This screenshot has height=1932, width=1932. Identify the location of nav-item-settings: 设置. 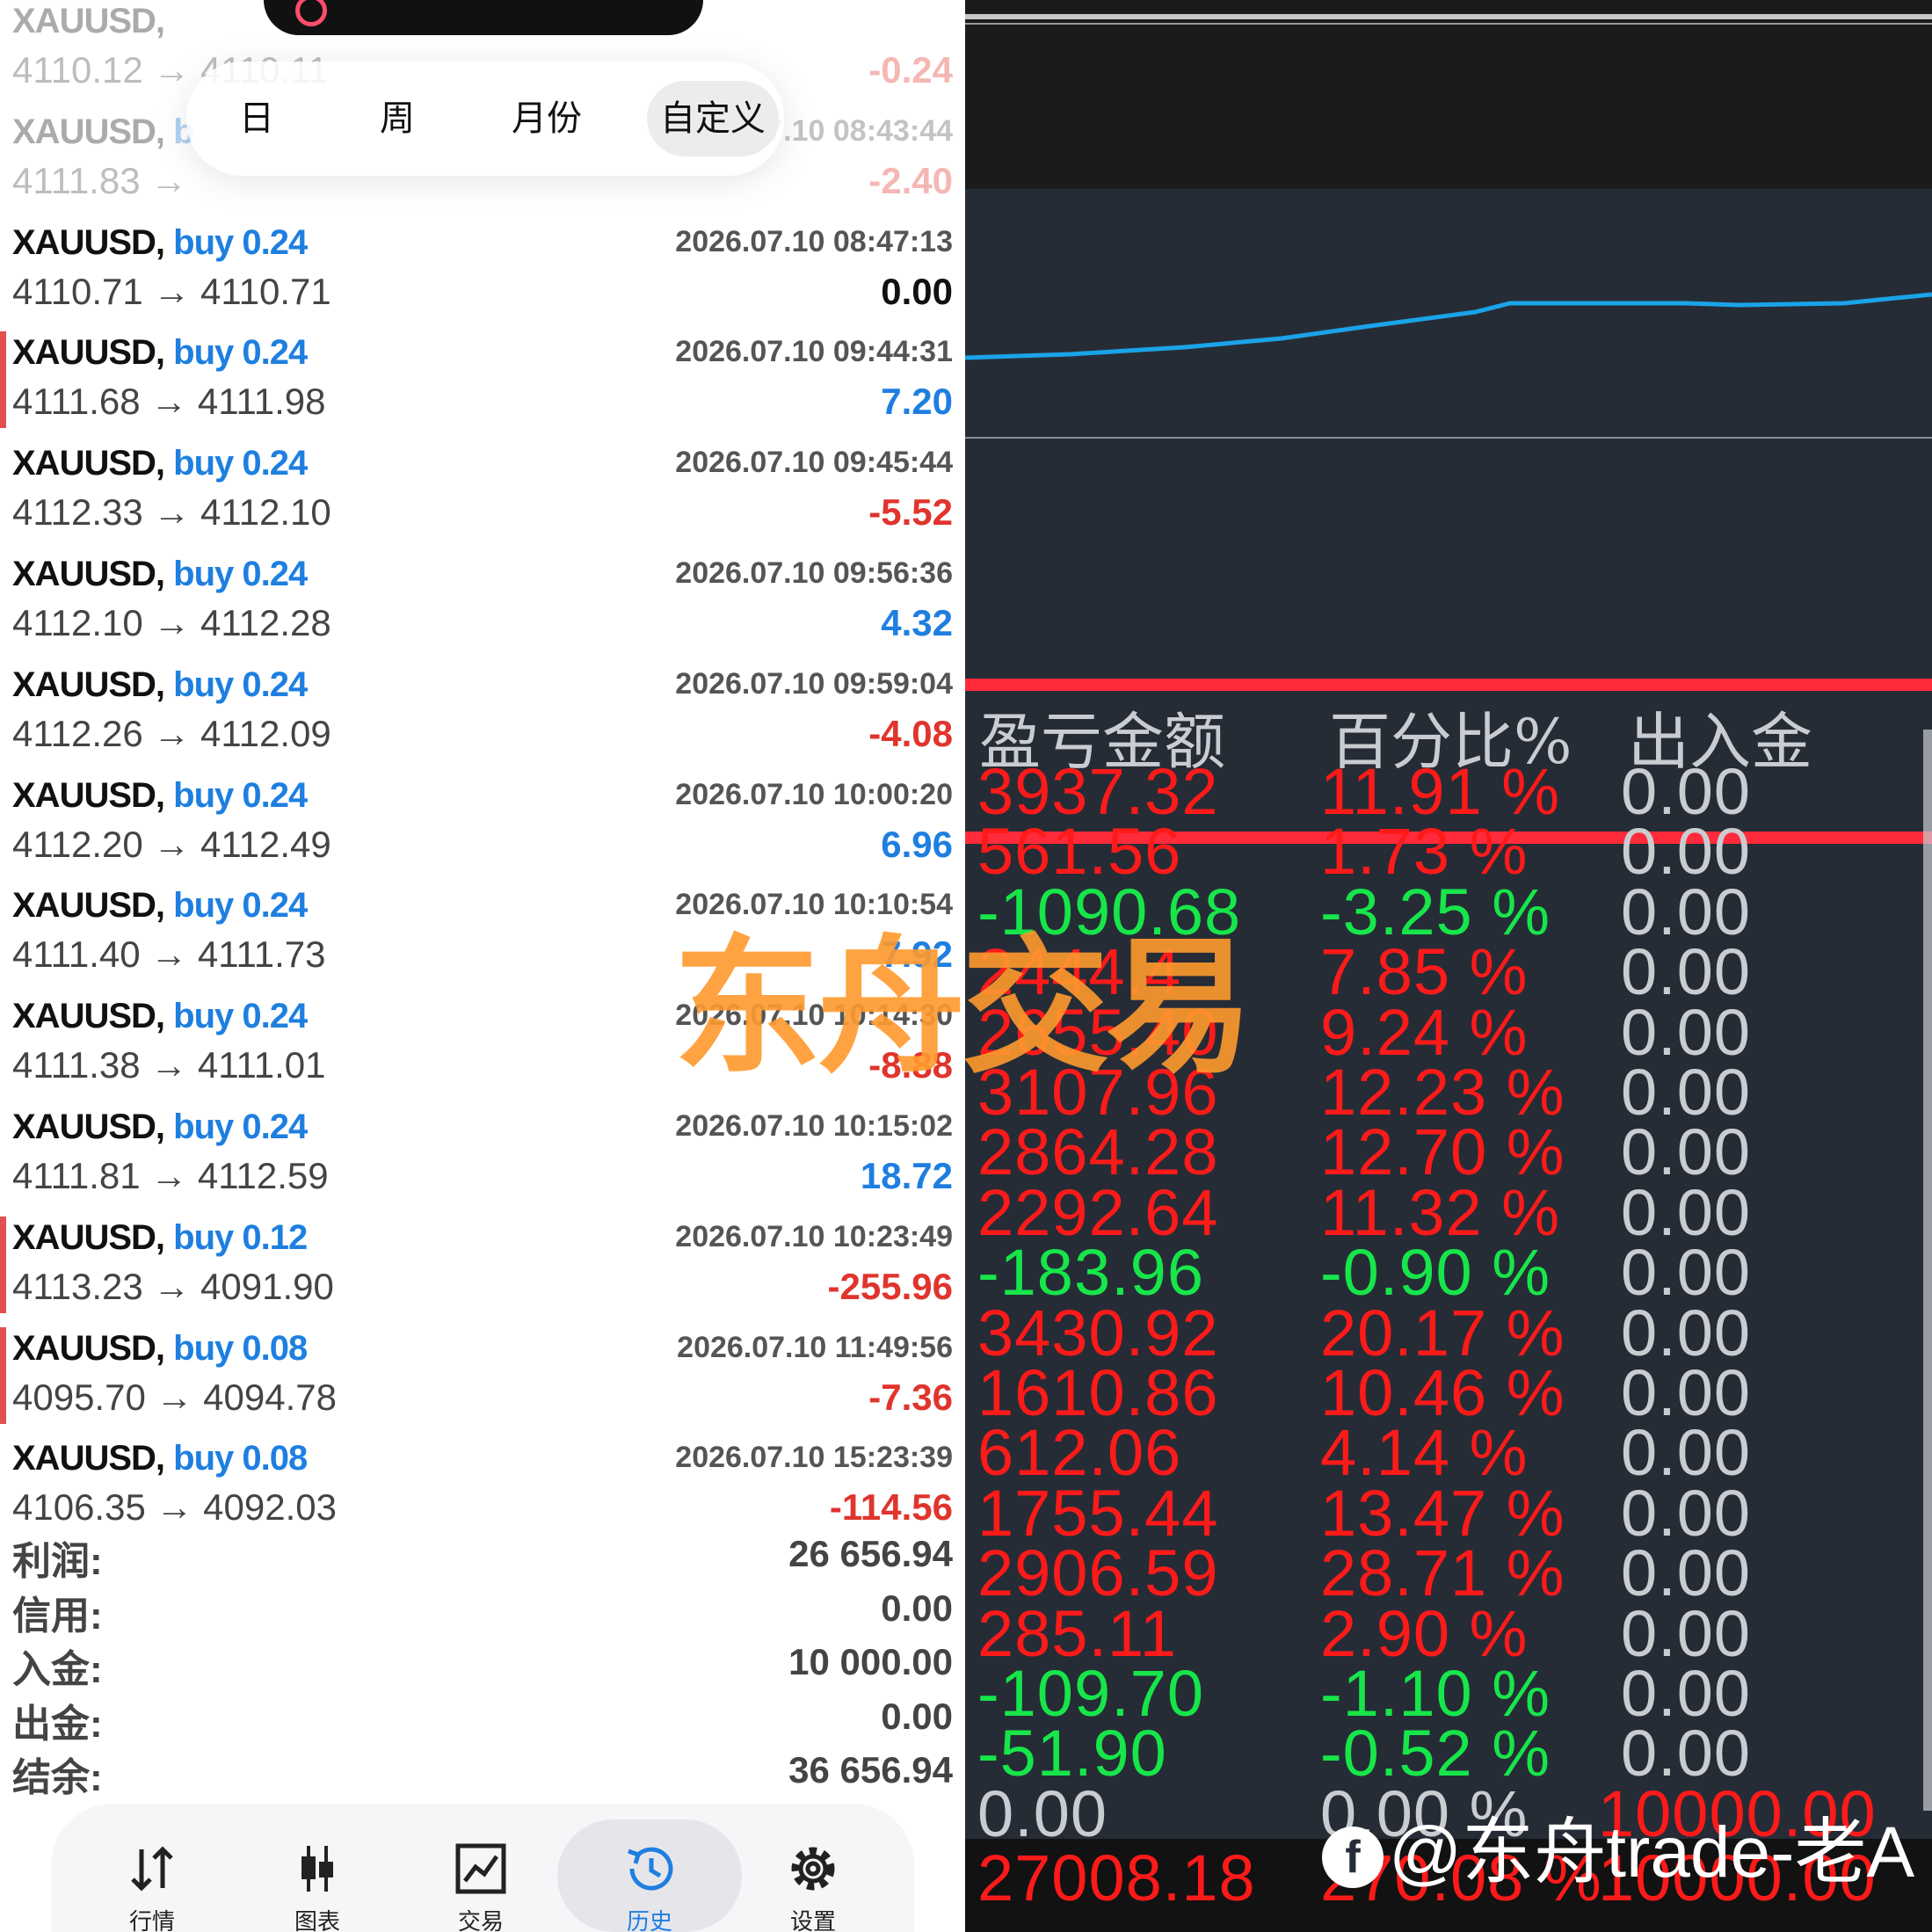
(813, 1868).